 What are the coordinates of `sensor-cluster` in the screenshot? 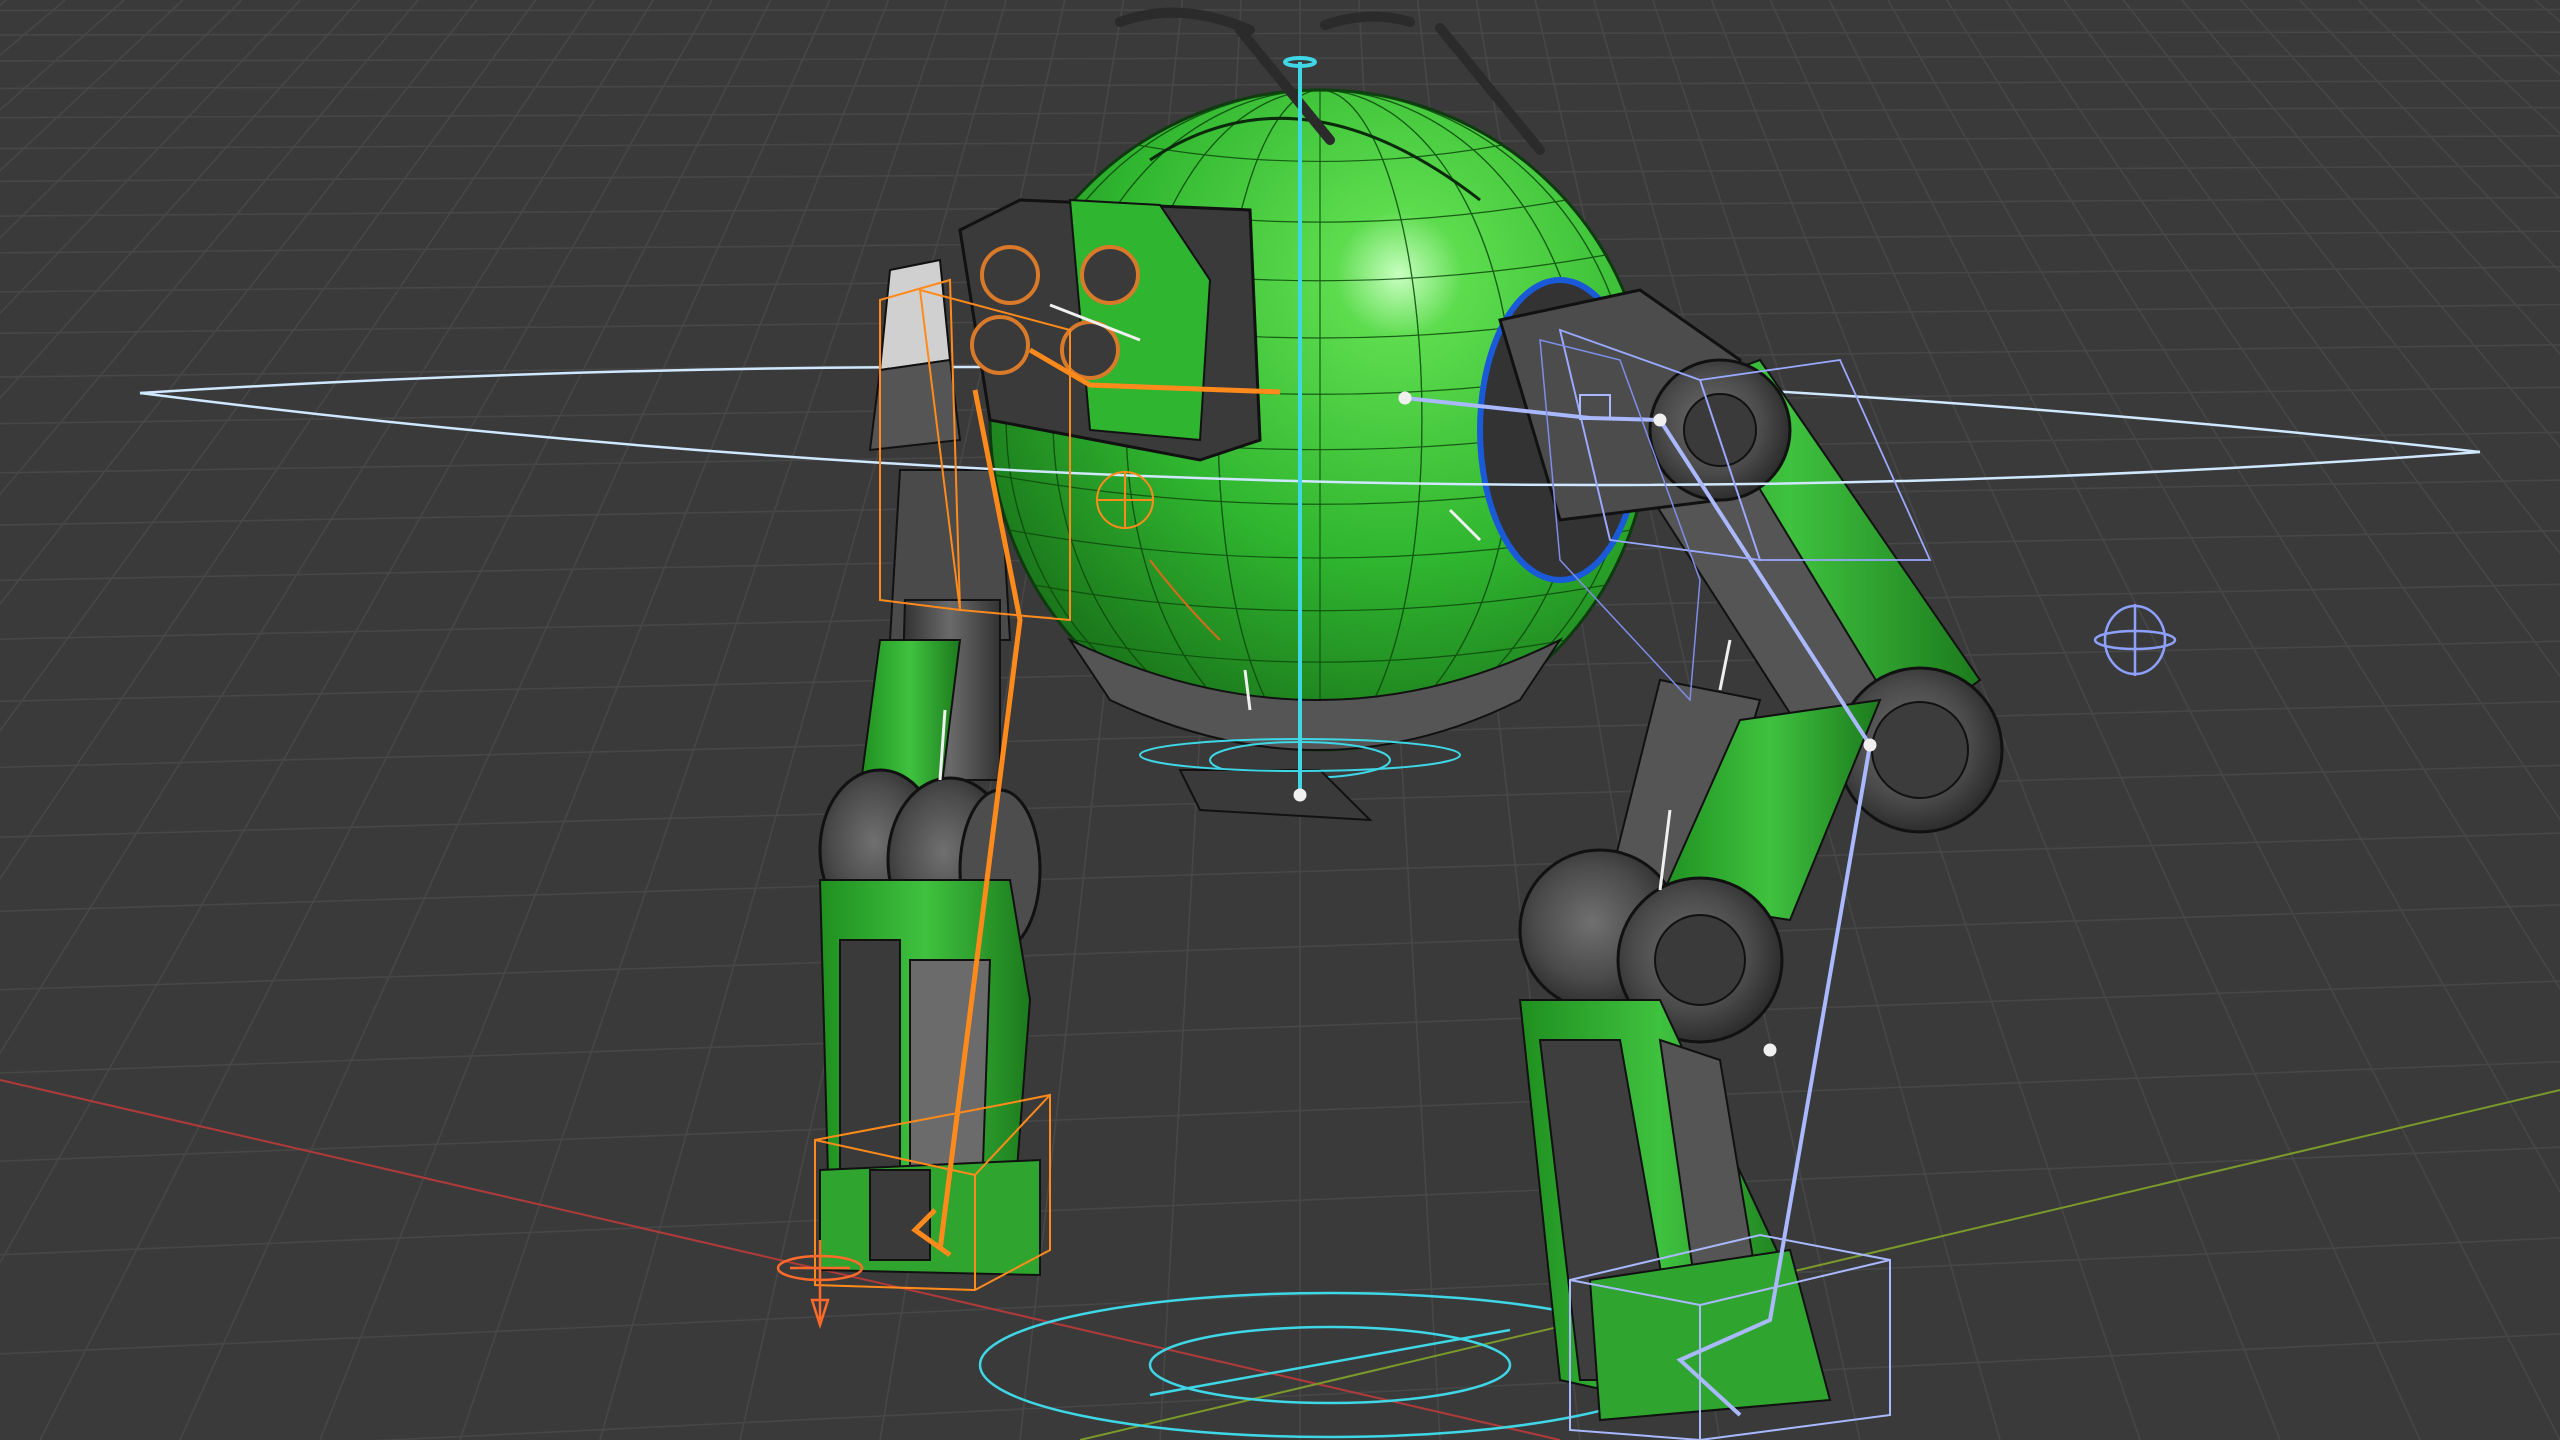 It's located at (1065, 330).